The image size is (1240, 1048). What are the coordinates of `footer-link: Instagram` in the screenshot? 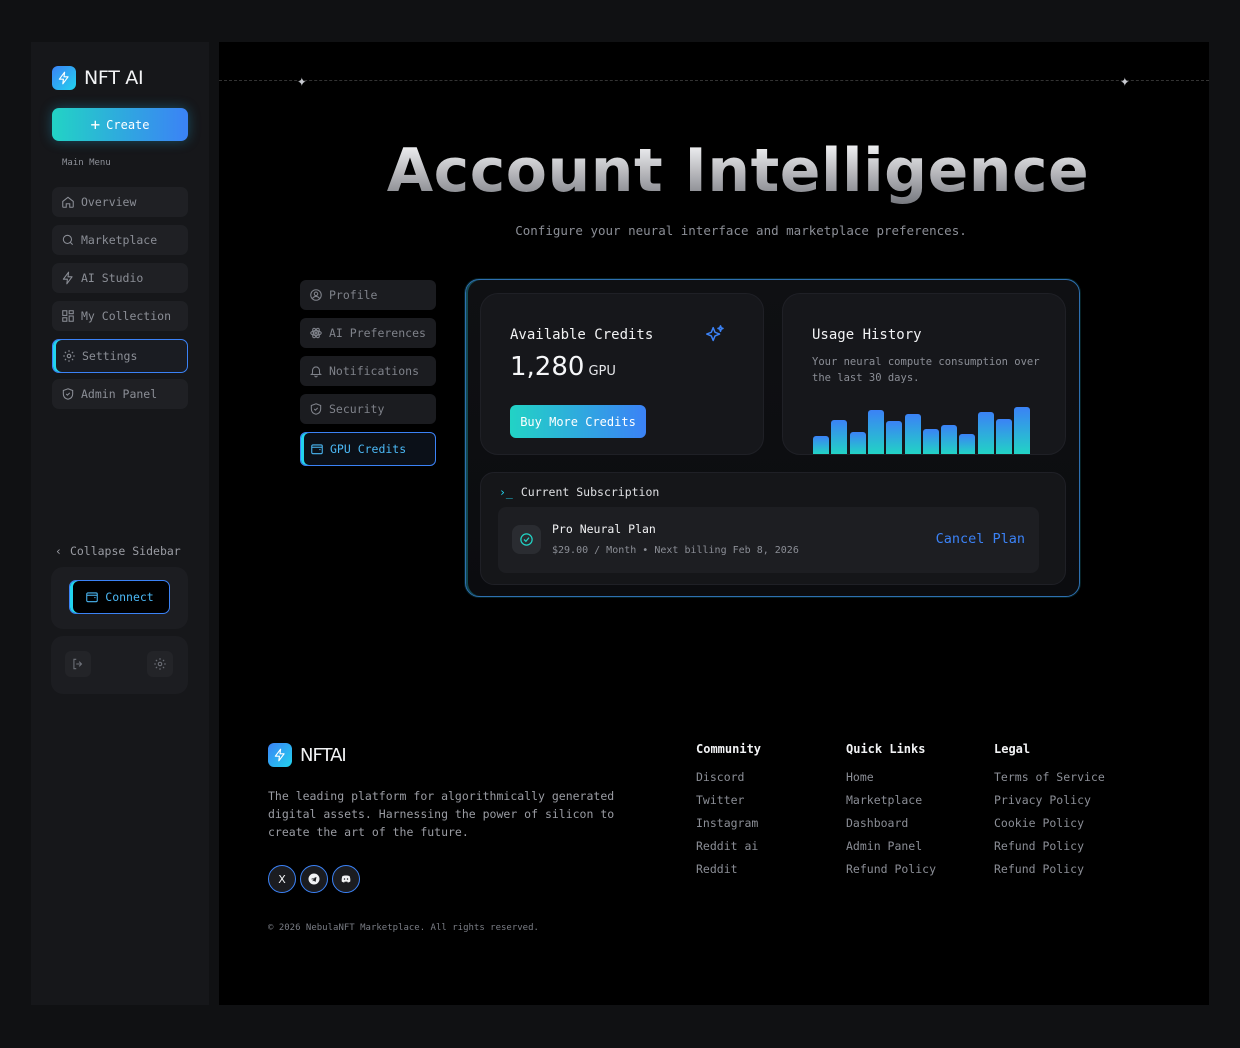 It's located at (728, 823).